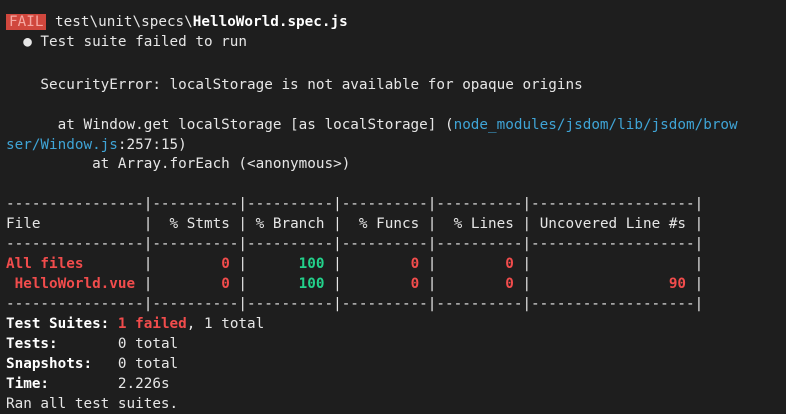 This screenshot has height=414, width=786. I want to click on row-uncovered: 90, so click(613, 284).